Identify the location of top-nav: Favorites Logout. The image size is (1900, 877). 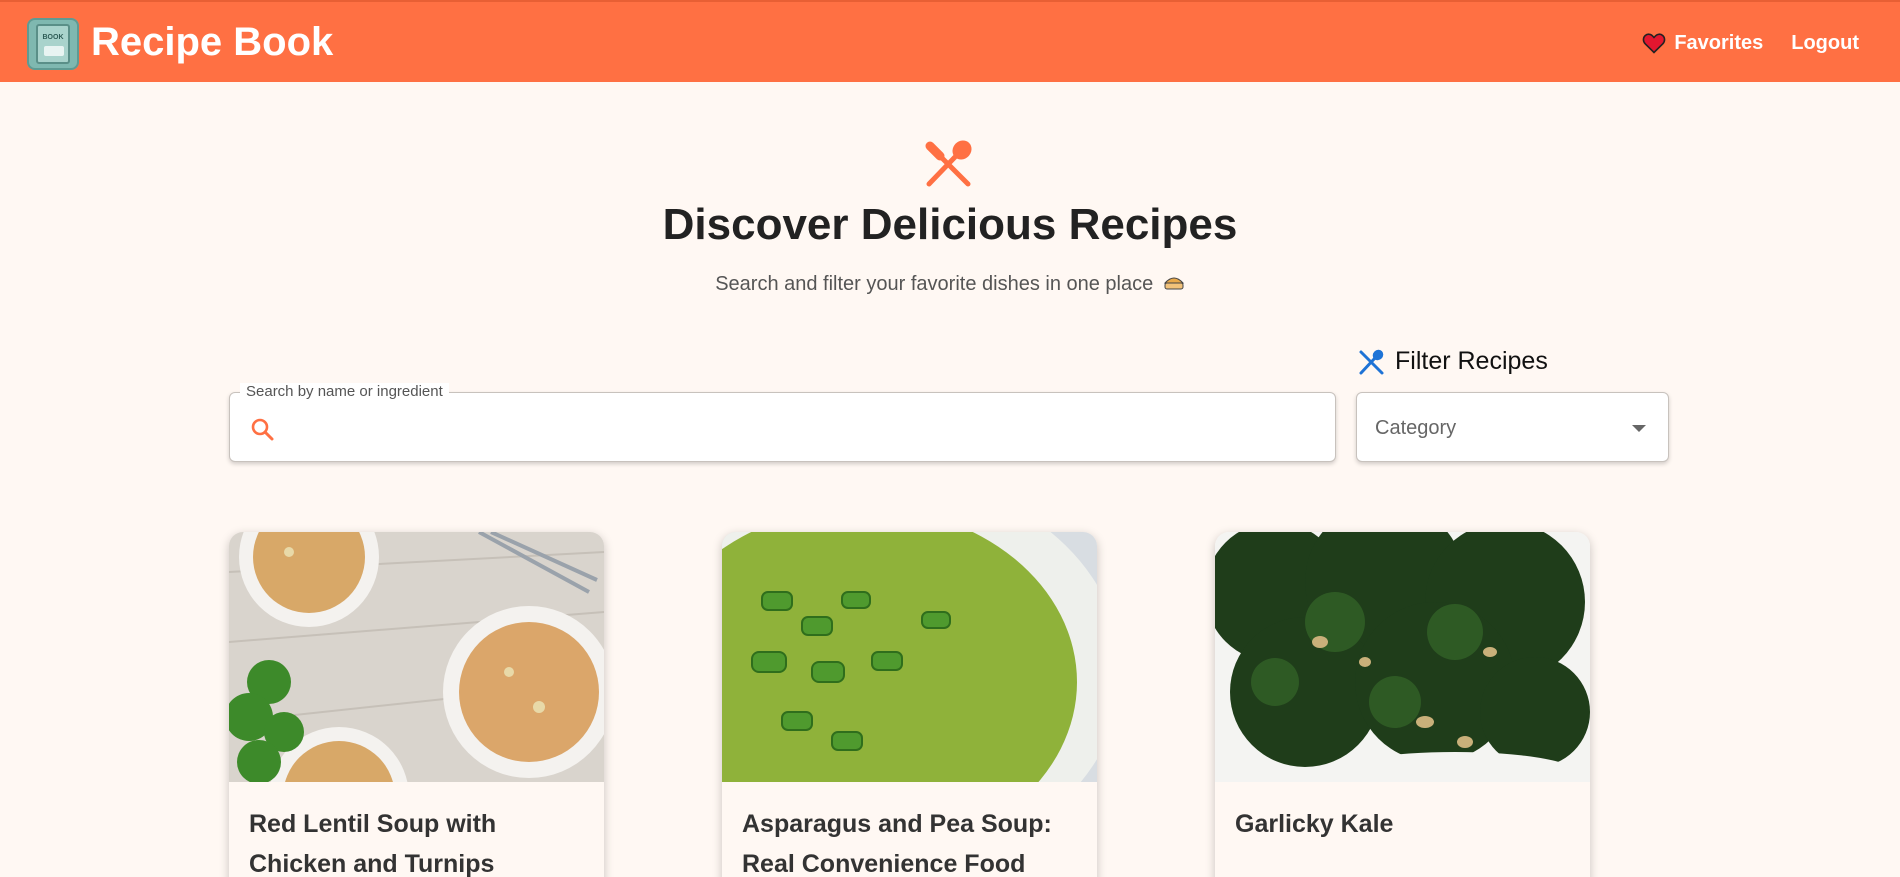
(1750, 43).